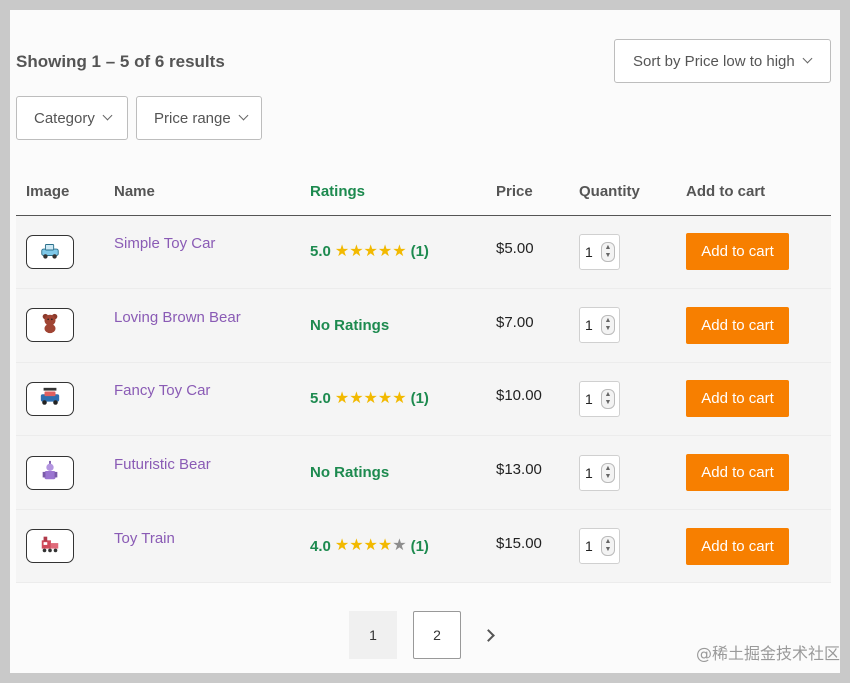  What do you see at coordinates (519, 470) in the screenshot?
I see `product-price: $13.00` at bounding box center [519, 470].